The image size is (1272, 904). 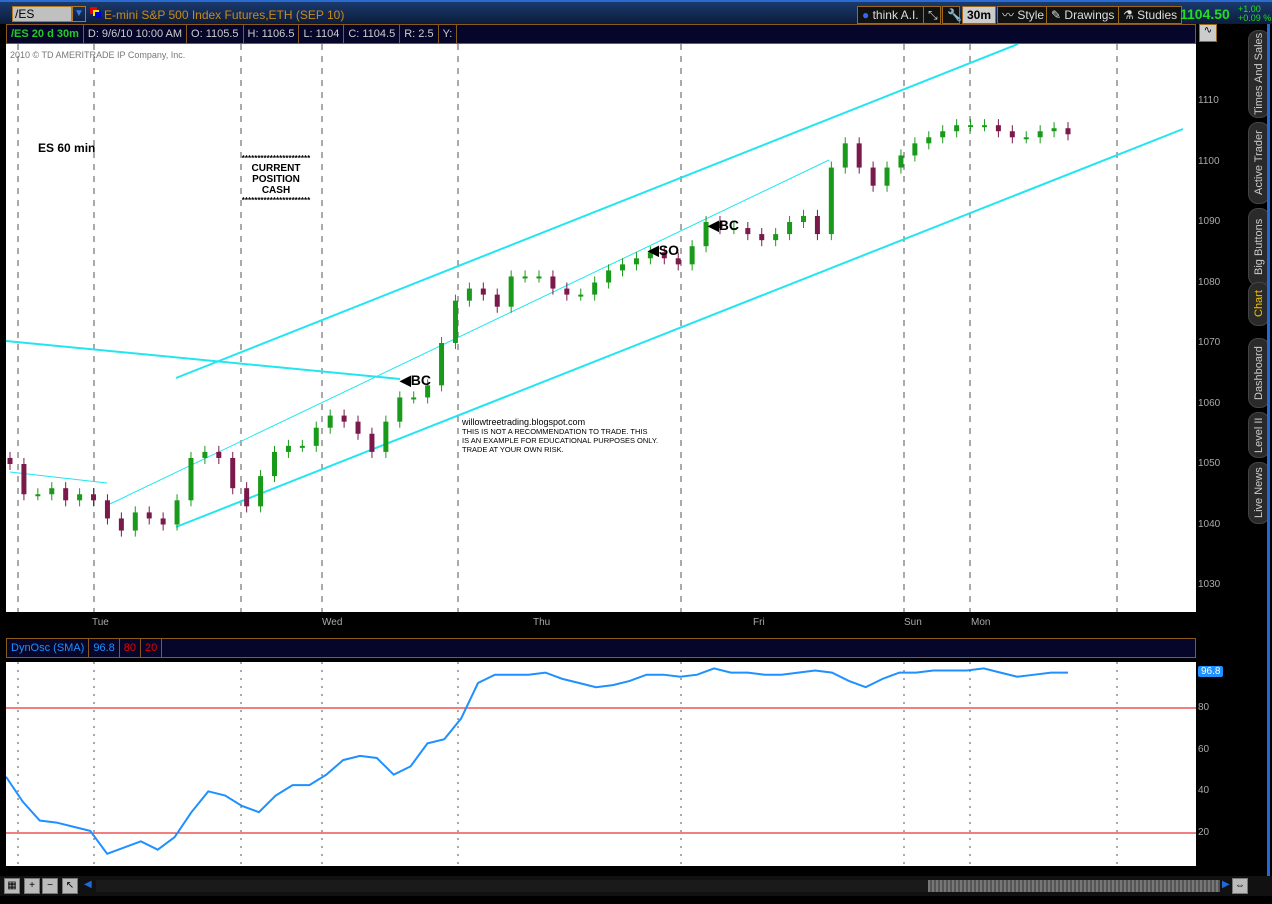 What do you see at coordinates (1056, 15) in the screenshot?
I see `pencil-icon: ✎` at bounding box center [1056, 15].